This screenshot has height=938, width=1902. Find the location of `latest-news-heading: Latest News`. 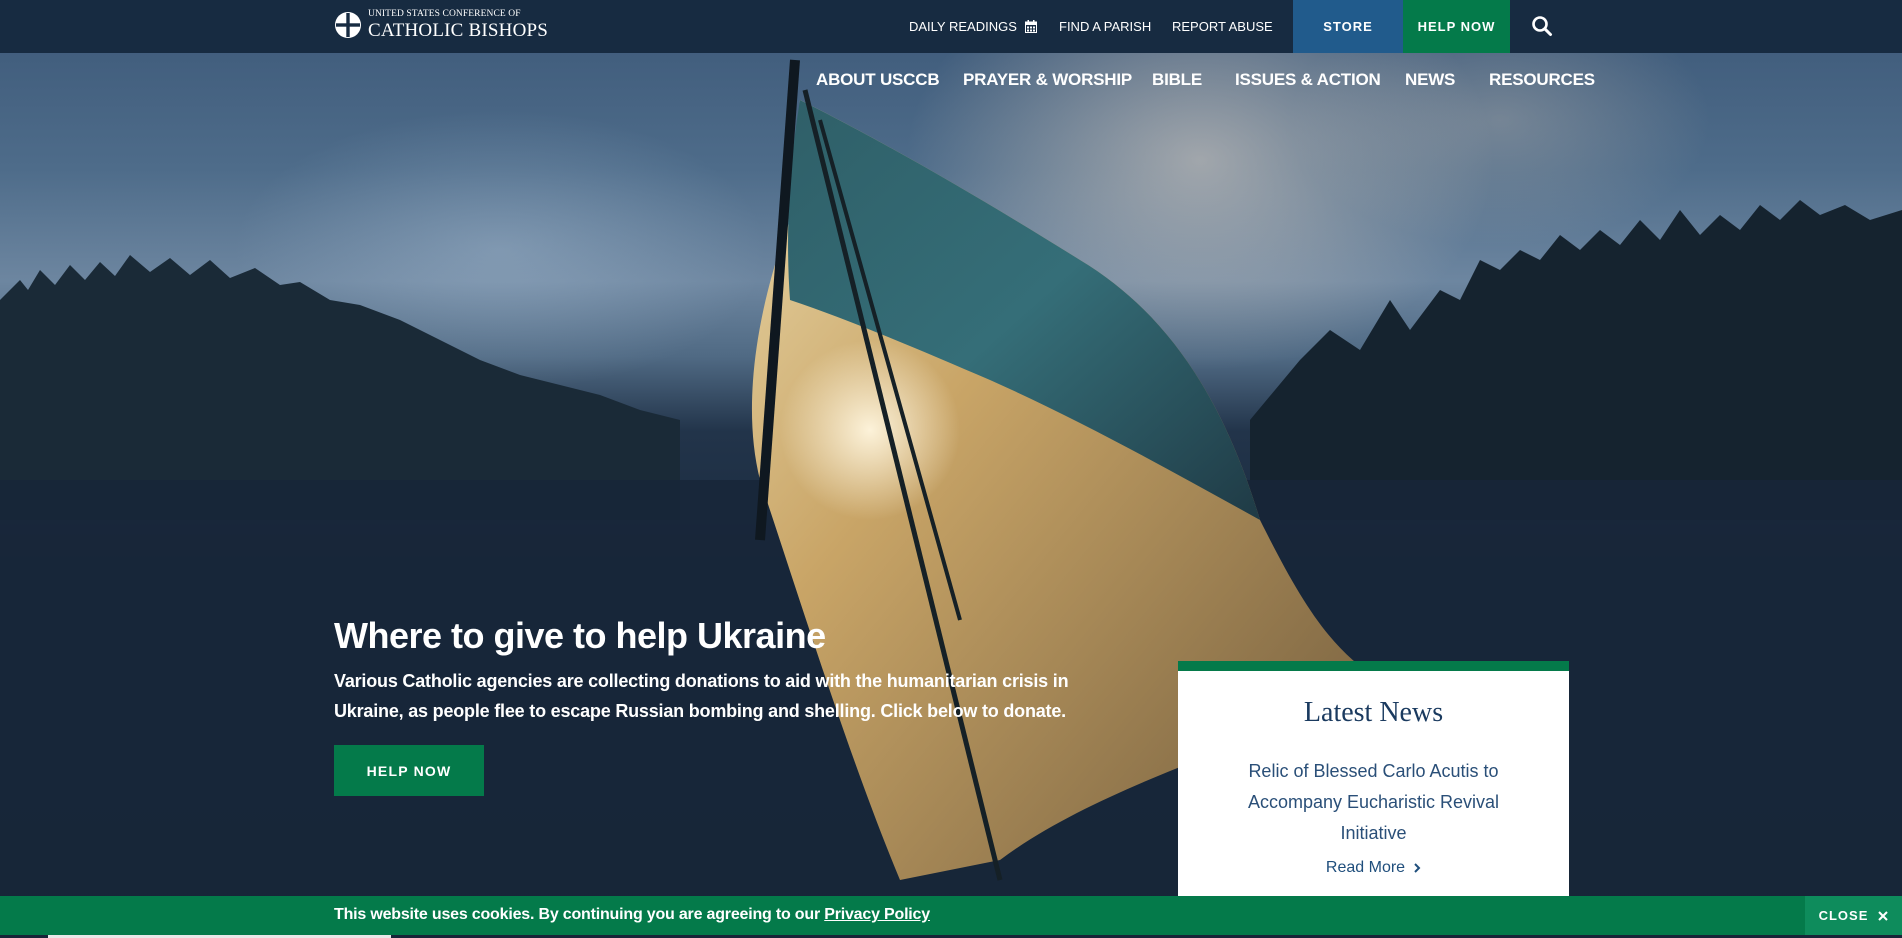

latest-news-heading: Latest News is located at coordinates (1373, 712).